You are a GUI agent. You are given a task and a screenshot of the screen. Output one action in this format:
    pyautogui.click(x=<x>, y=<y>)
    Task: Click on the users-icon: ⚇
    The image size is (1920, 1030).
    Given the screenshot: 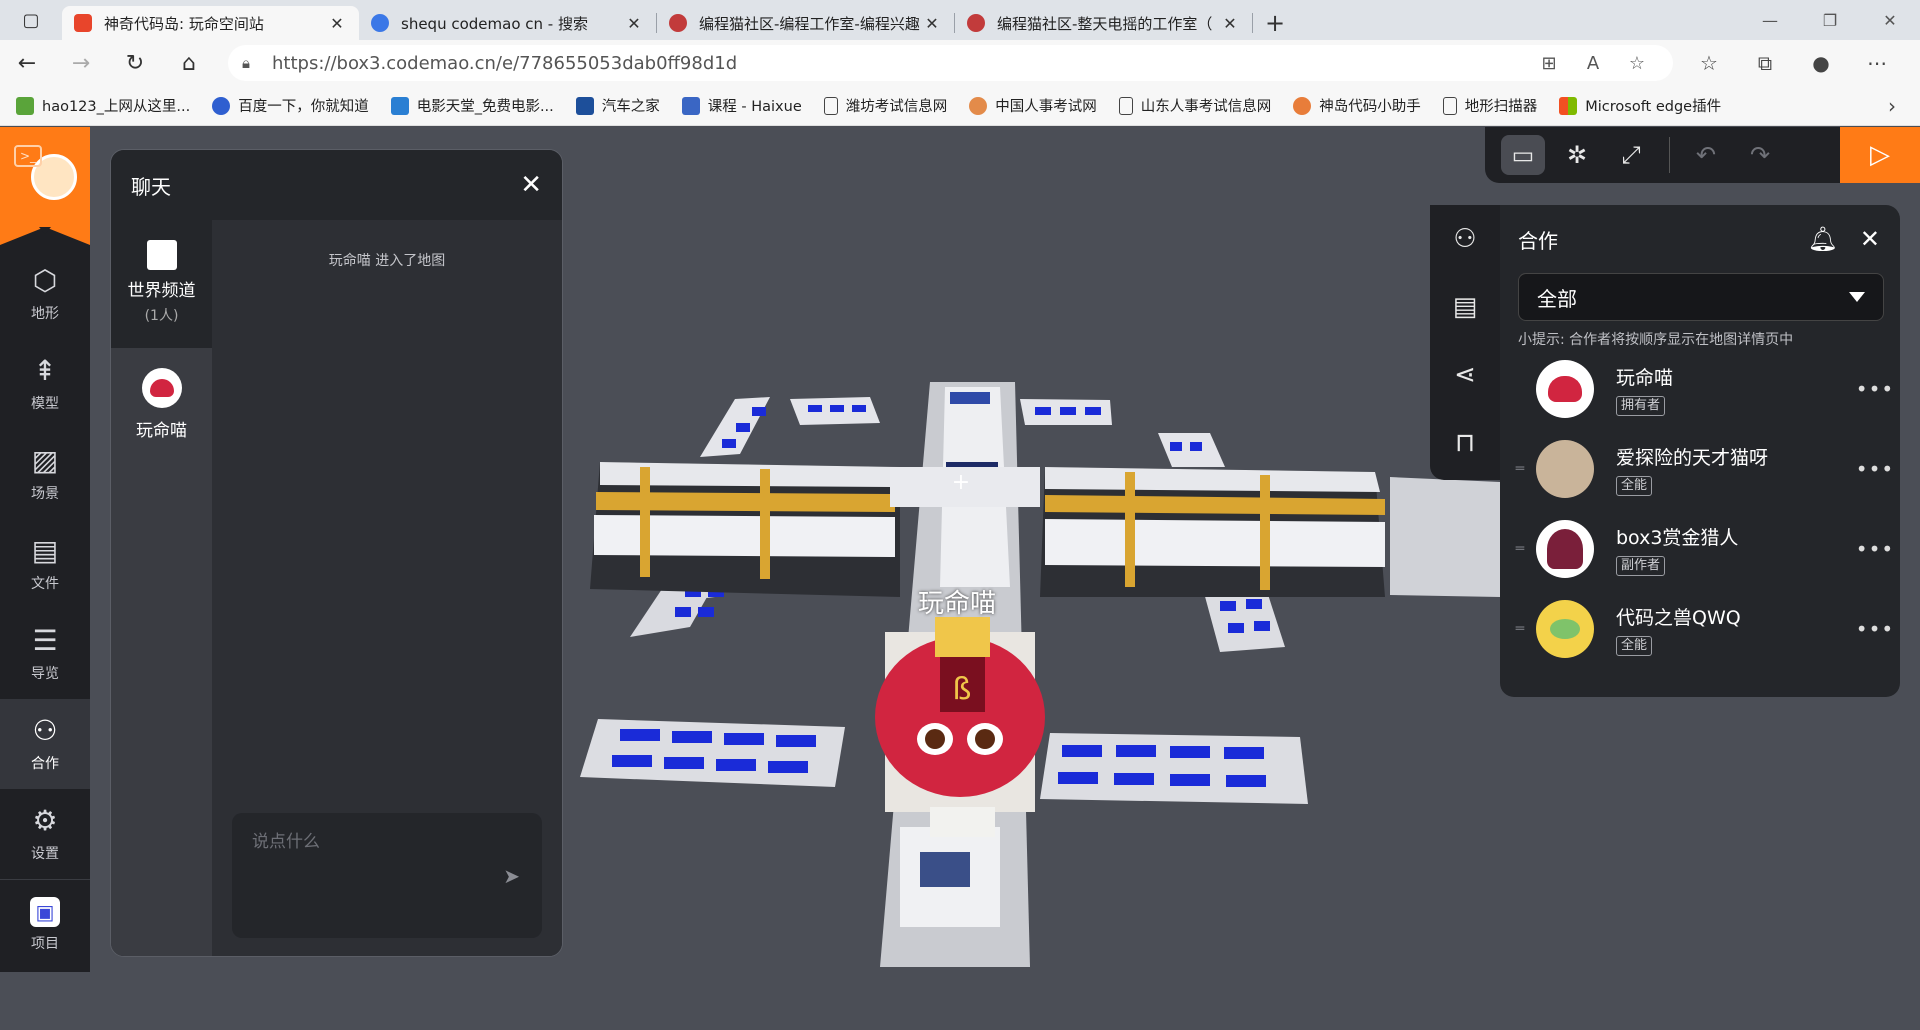 What is the action you would take?
    pyautogui.click(x=1465, y=239)
    